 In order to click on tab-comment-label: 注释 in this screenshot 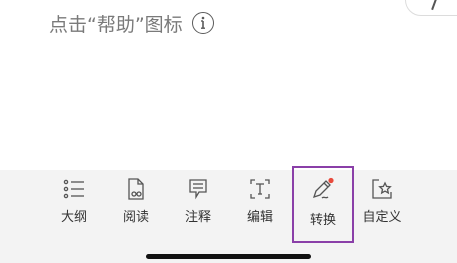, I will do `click(197, 217)`.